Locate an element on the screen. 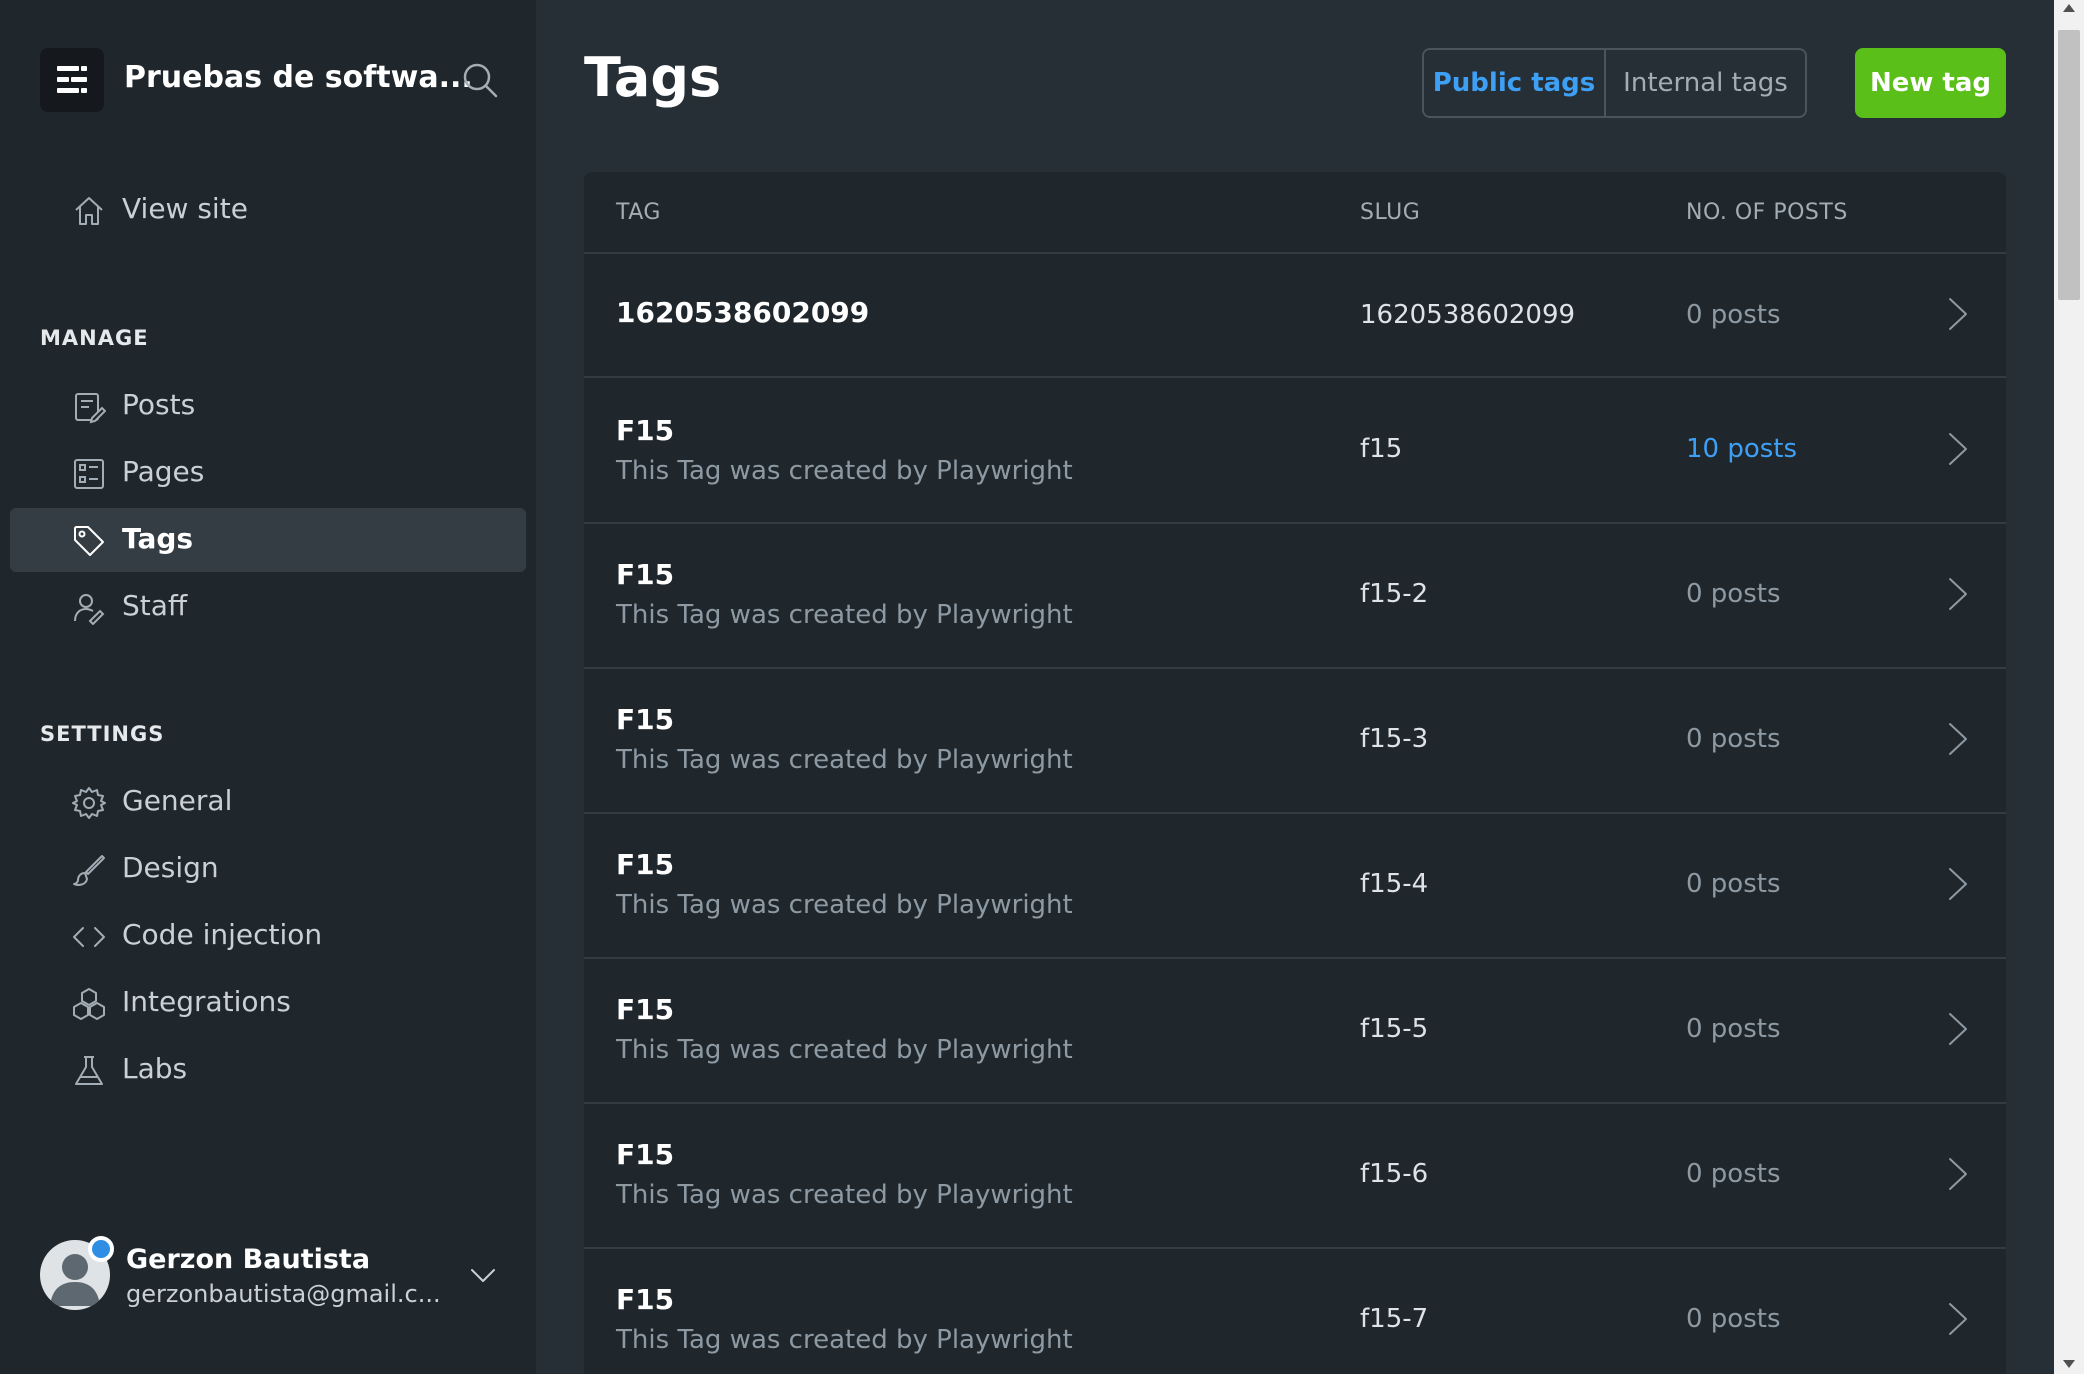 The width and height of the screenshot is (2084, 1374). sidebar-item-label: Posts is located at coordinates (159, 404).